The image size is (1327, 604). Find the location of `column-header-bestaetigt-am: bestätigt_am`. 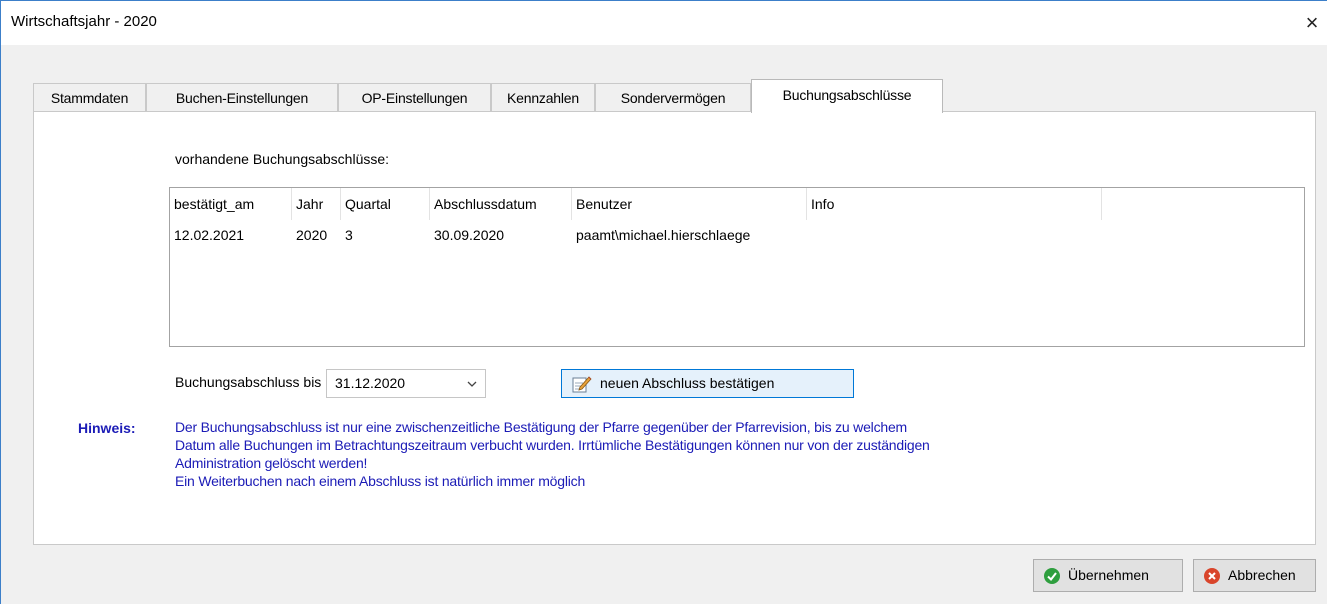

column-header-bestaetigt-am: bestätigt_am is located at coordinates (231, 204).